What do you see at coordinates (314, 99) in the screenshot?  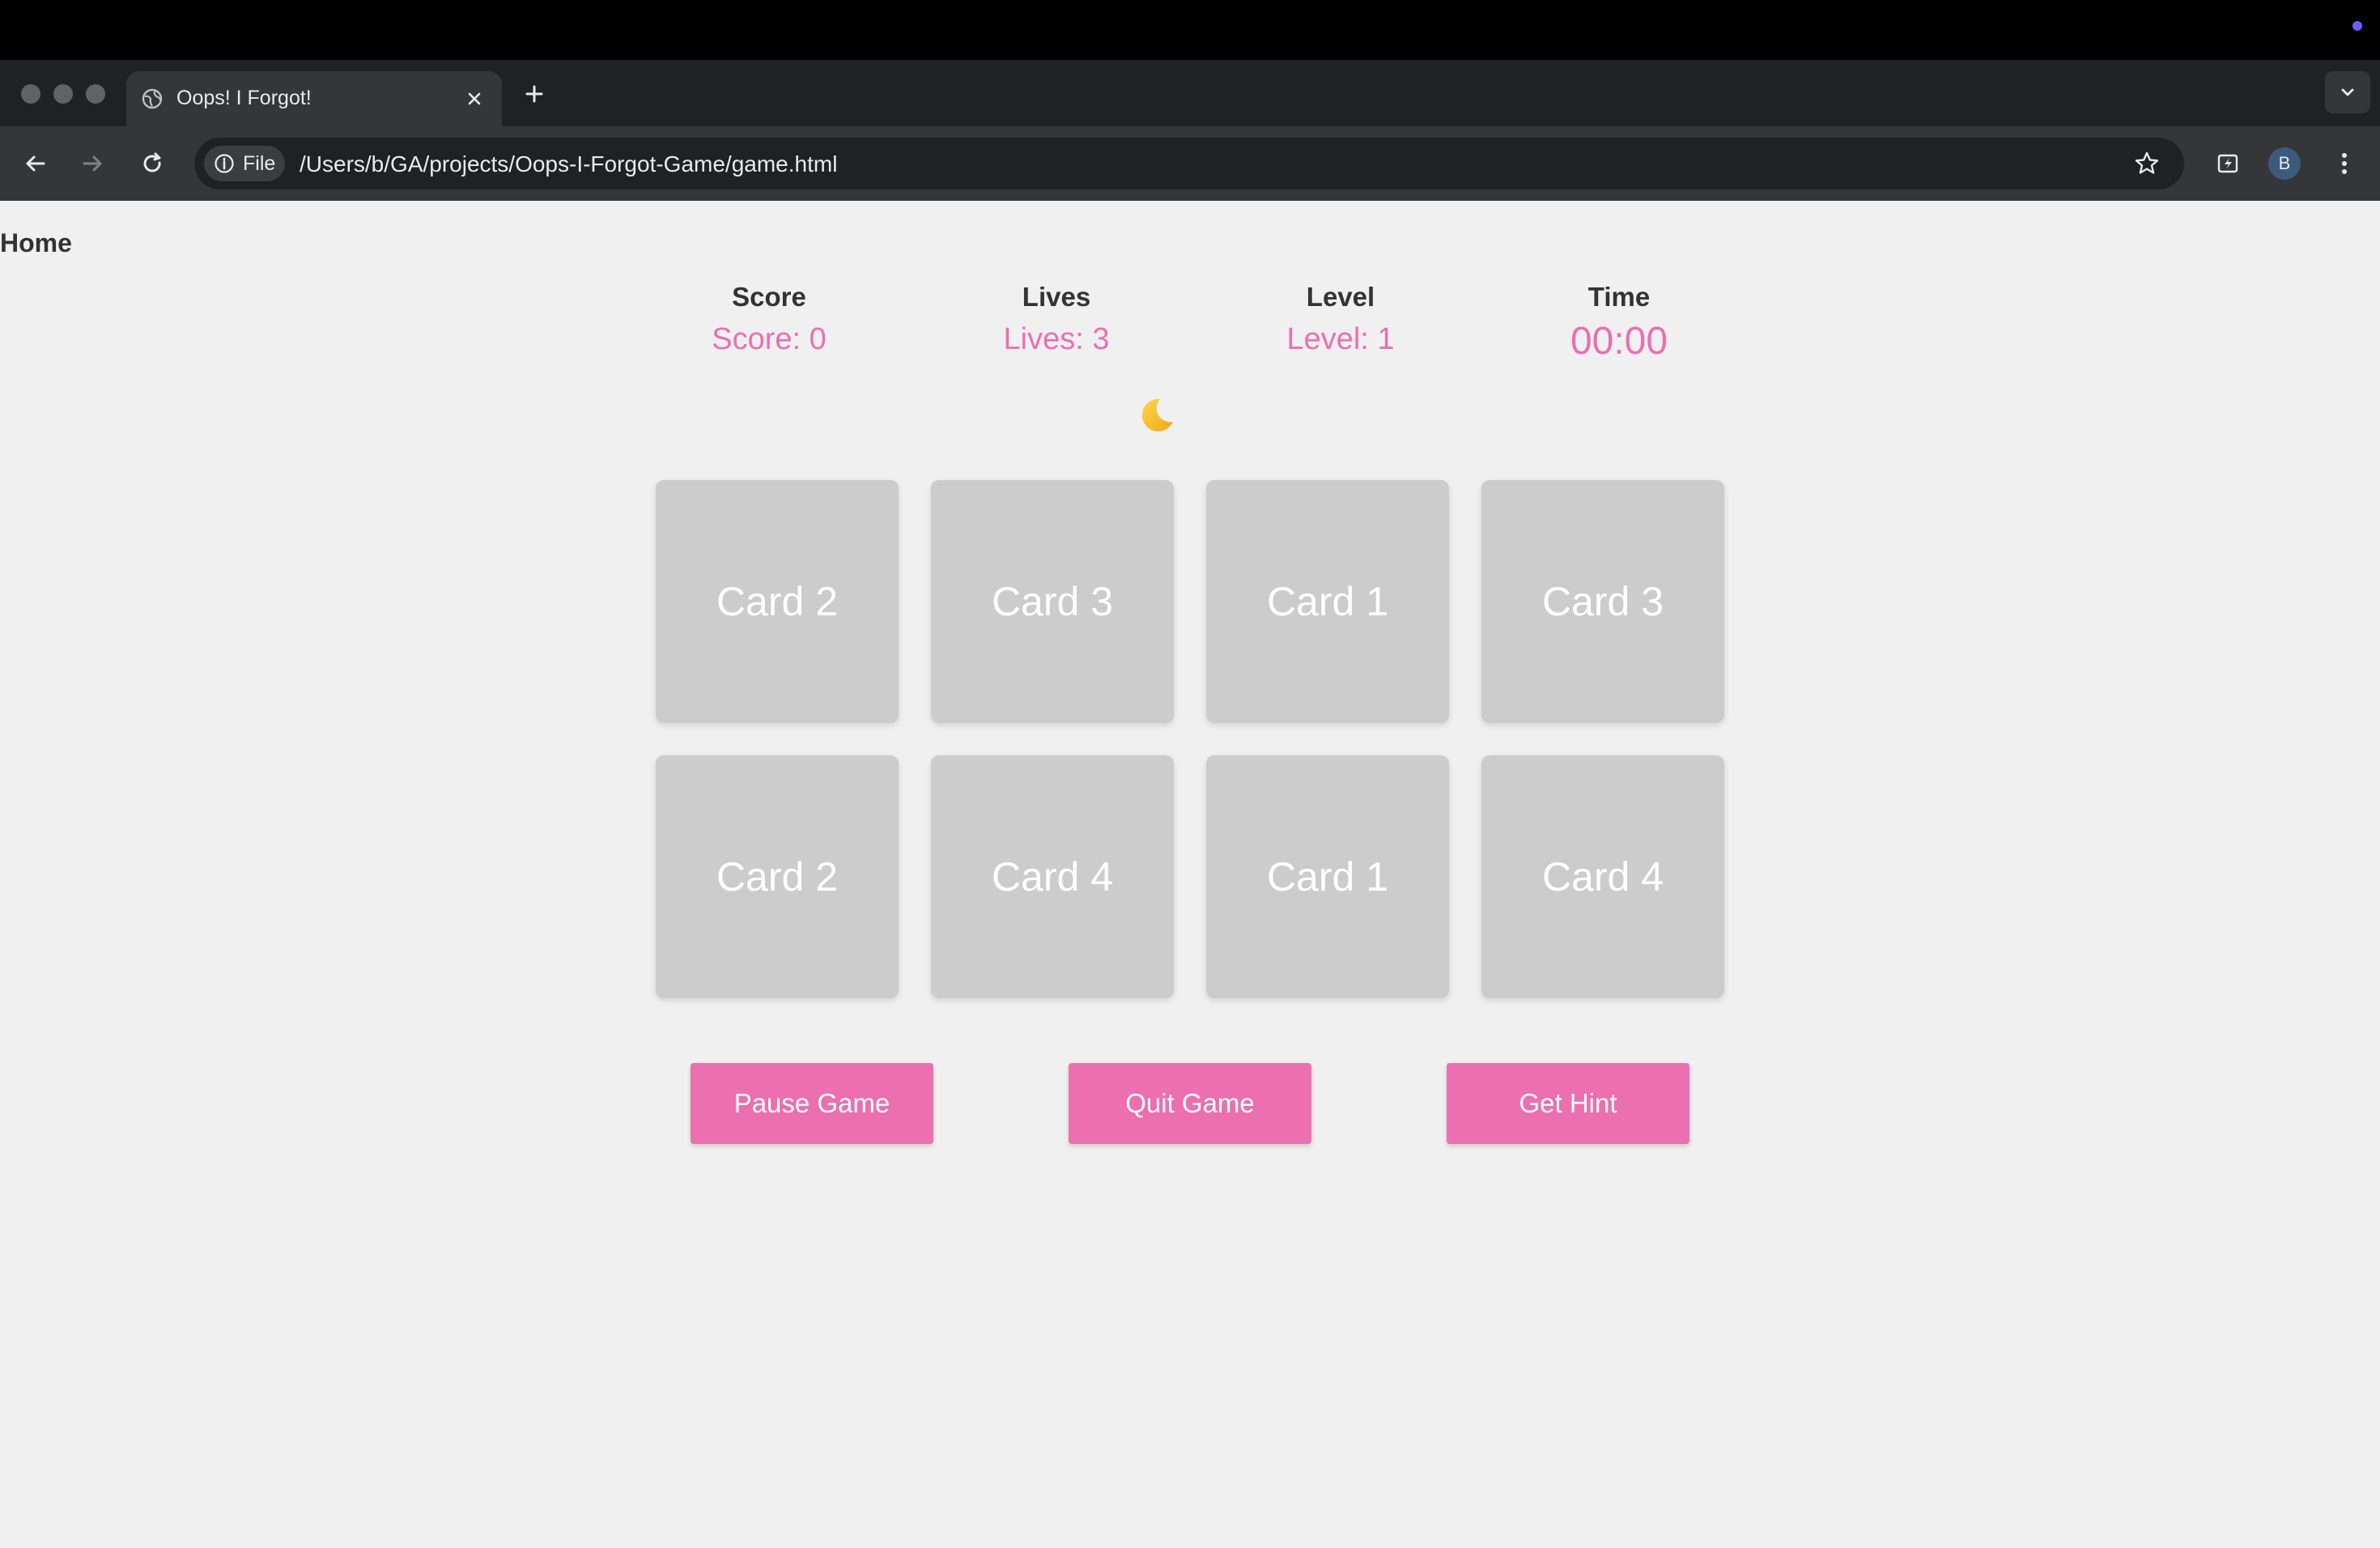 I see `browser-tab-active: Oops! I Forgot!` at bounding box center [314, 99].